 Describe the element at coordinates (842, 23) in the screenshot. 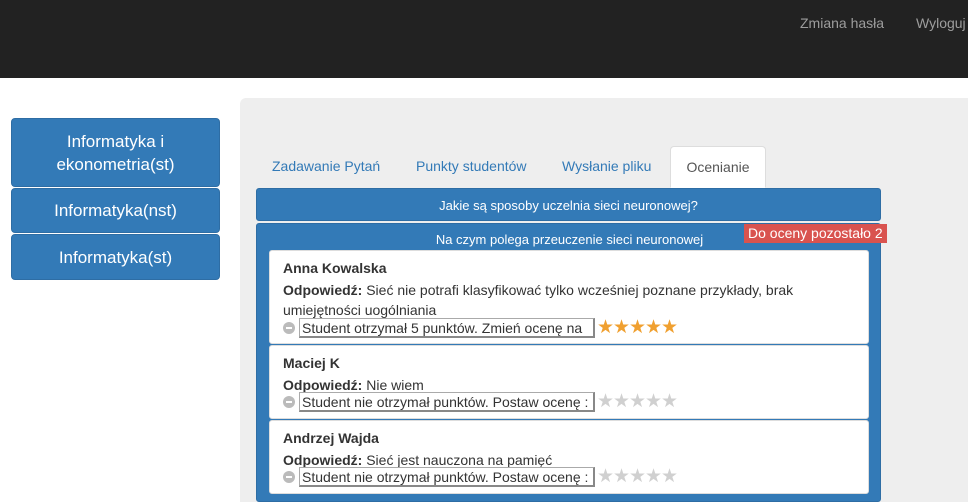

I see `change-password-link: Zmiana hasła` at that location.